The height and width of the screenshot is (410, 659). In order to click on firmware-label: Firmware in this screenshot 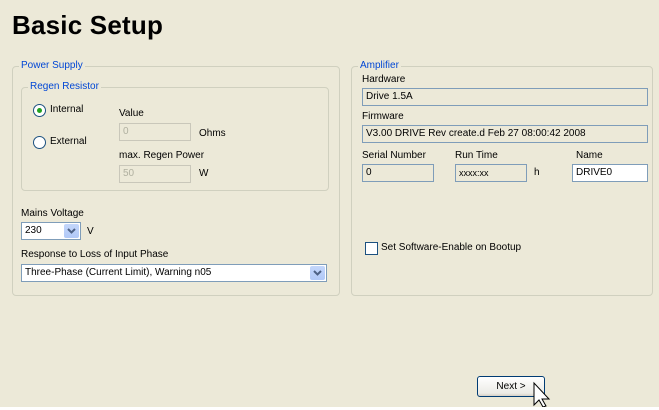, I will do `click(383, 116)`.